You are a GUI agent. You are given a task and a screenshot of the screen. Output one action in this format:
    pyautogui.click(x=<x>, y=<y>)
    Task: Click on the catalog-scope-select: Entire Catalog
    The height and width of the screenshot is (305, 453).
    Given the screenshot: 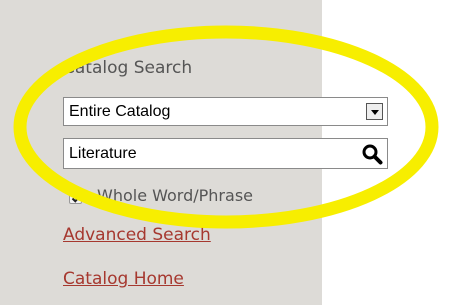 What is the action you would take?
    pyautogui.click(x=225, y=111)
    